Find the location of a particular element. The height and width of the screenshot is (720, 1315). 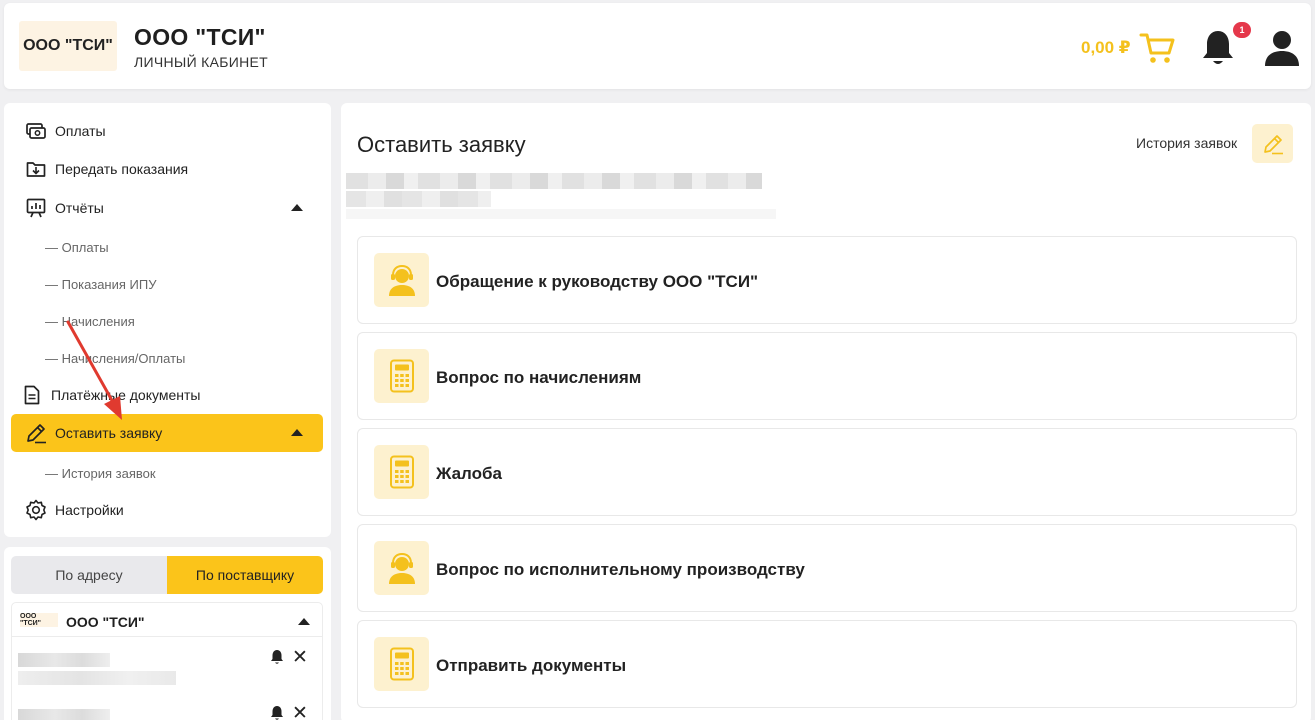

redacted-account-address is located at coordinates (97, 678).